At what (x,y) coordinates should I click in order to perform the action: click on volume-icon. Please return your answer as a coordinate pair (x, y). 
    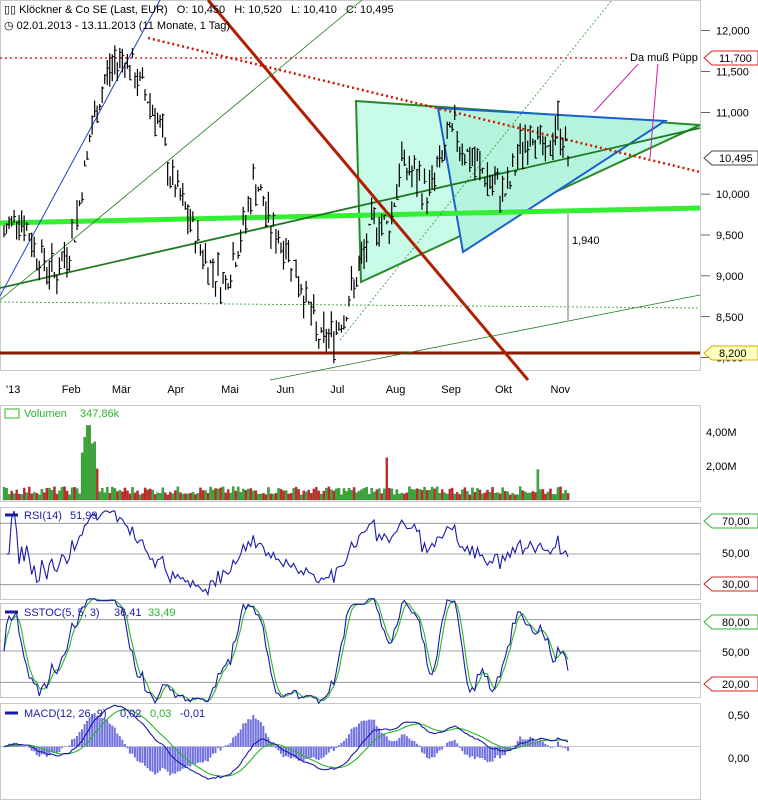
    Looking at the image, I should click on (12, 413).